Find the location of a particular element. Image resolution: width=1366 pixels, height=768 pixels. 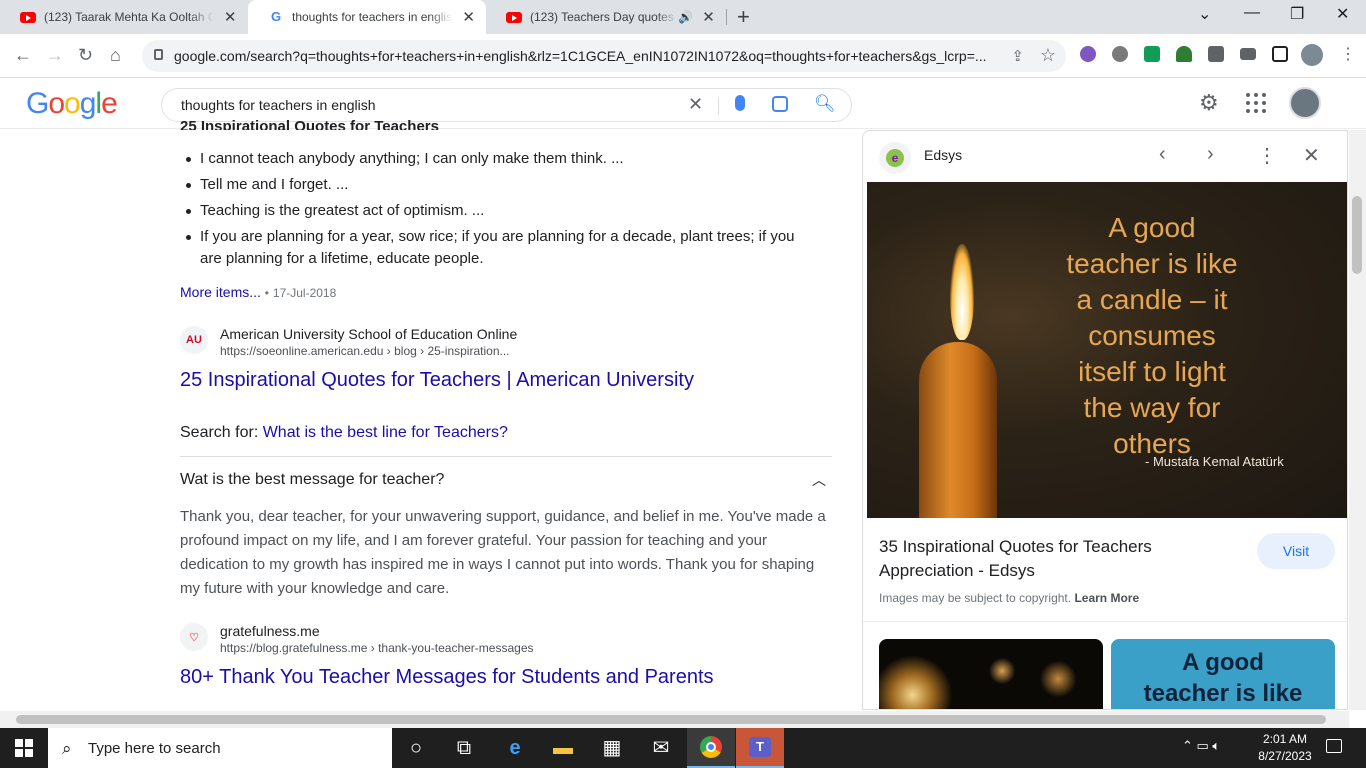

chevron-up-icon: ︿ is located at coordinates (819, 480).